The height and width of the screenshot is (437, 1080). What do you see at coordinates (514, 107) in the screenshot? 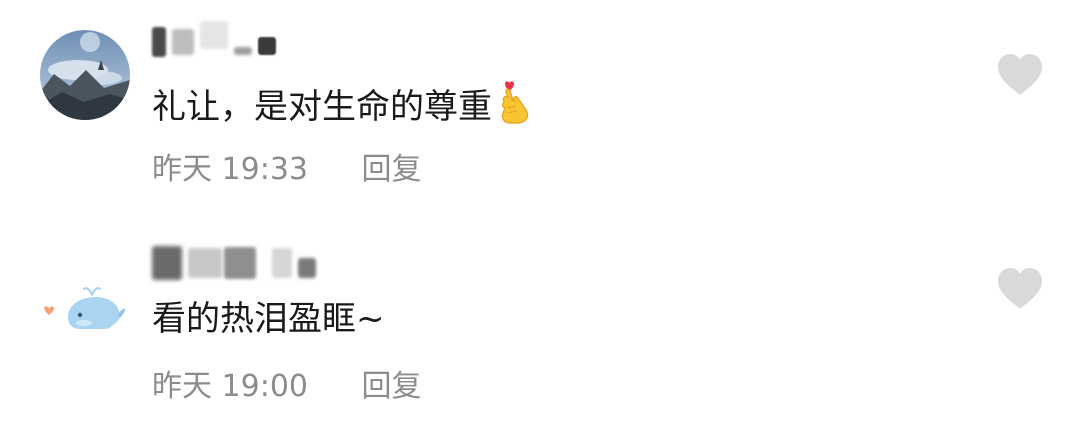
I see `finger-heart-icon` at bounding box center [514, 107].